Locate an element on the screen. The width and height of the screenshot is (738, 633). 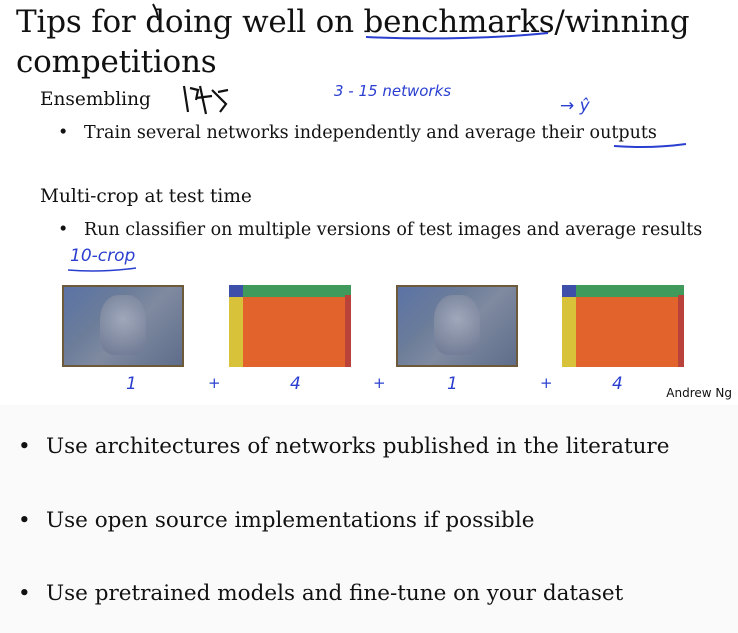
outputs-underline is located at coordinates (650, 146).